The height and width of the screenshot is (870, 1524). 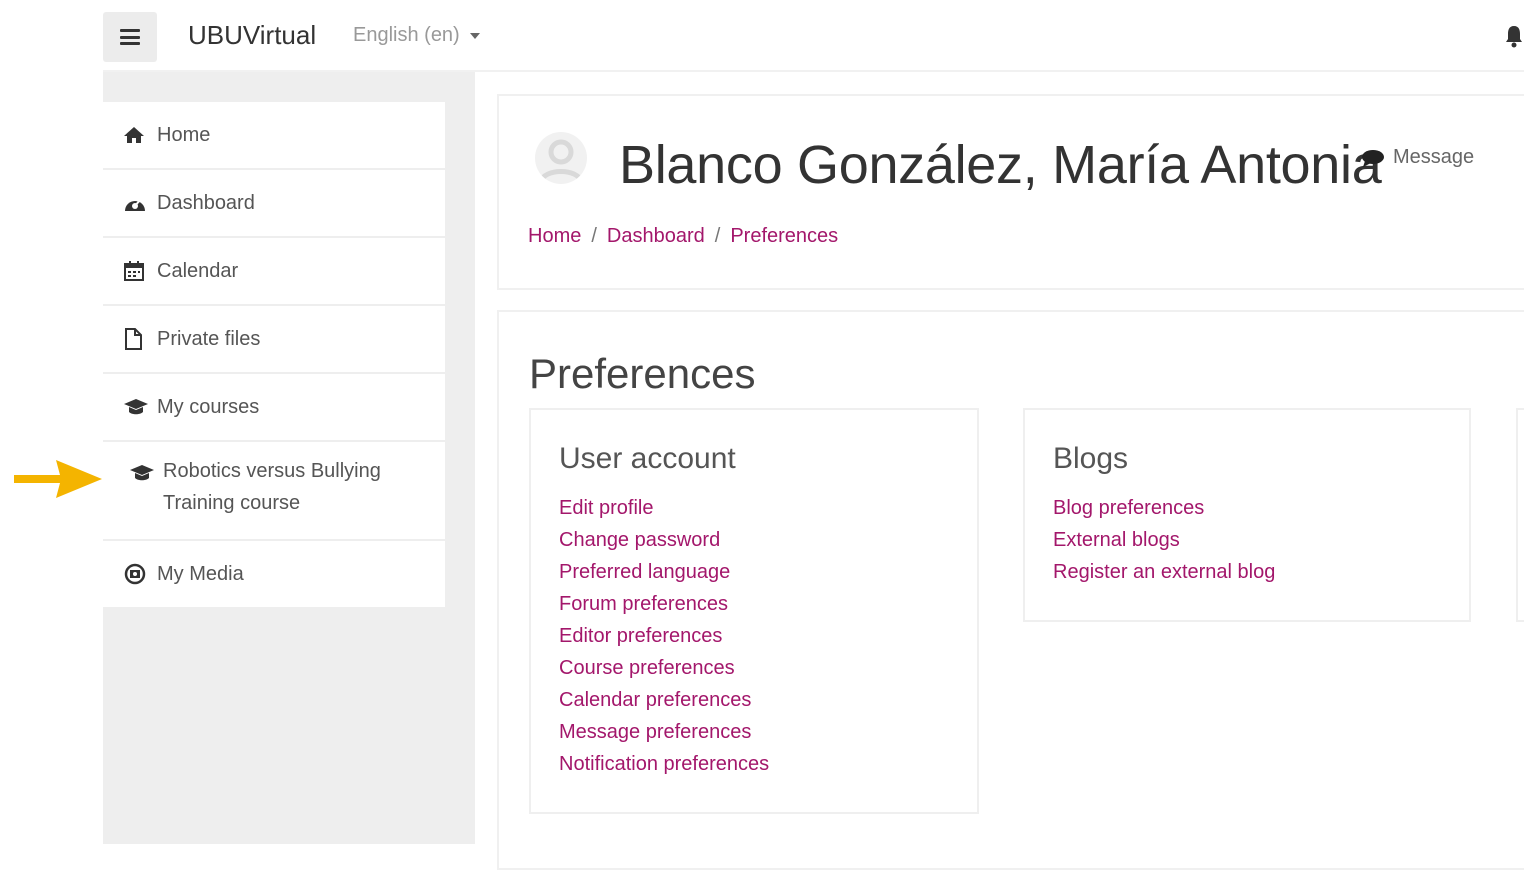 I want to click on partial-panel, so click(x=1520, y=515).